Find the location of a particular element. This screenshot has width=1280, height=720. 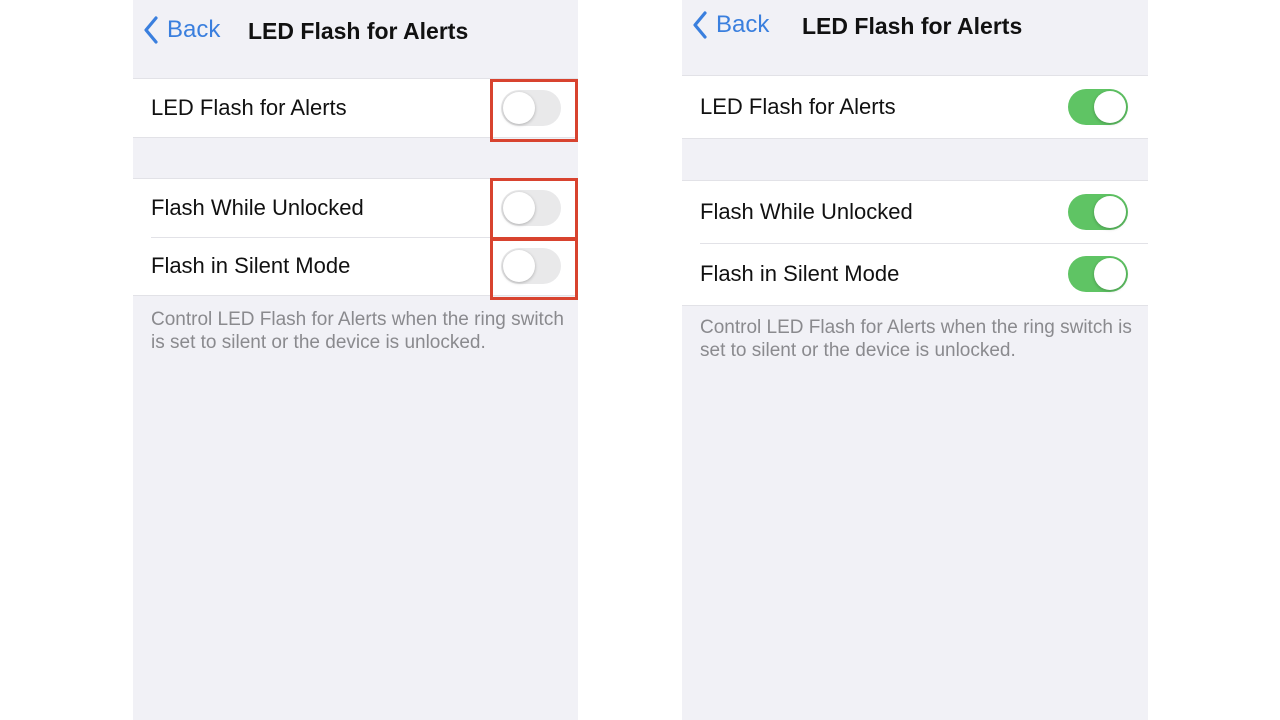

option-row: Flash in Silent Mode is located at coordinates (915, 274).